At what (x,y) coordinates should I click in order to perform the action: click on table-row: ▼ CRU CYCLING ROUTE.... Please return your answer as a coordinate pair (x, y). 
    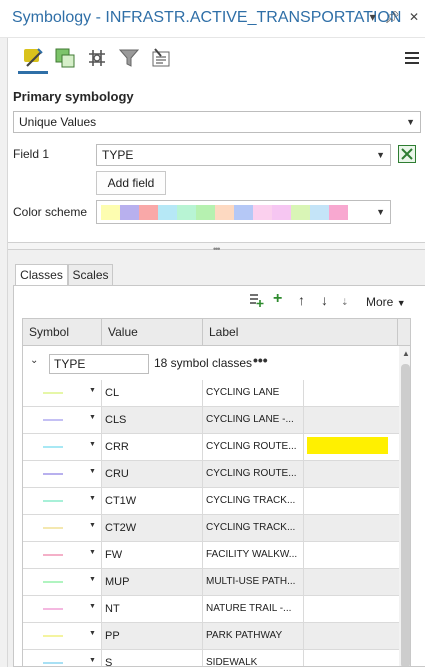
    Looking at the image, I should click on (212, 474).